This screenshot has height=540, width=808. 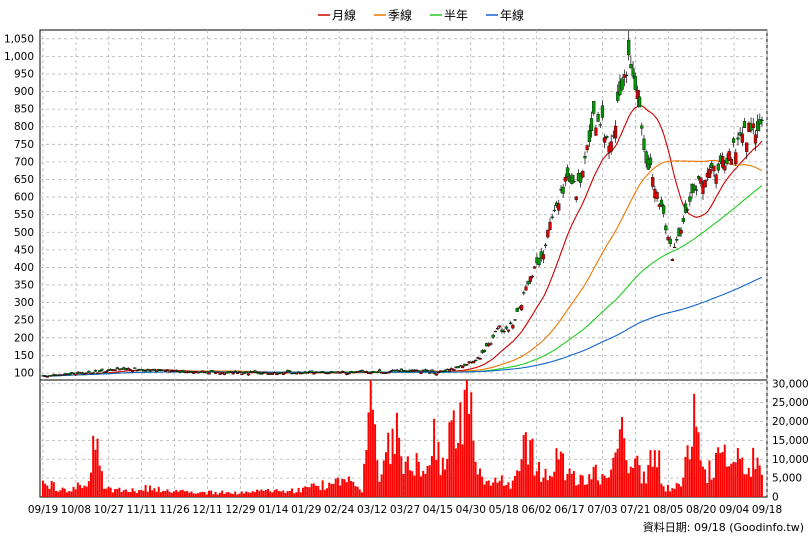 What do you see at coordinates (421, 15) in the screenshot?
I see `chart-legend: 月線 季線 半年 年線` at bounding box center [421, 15].